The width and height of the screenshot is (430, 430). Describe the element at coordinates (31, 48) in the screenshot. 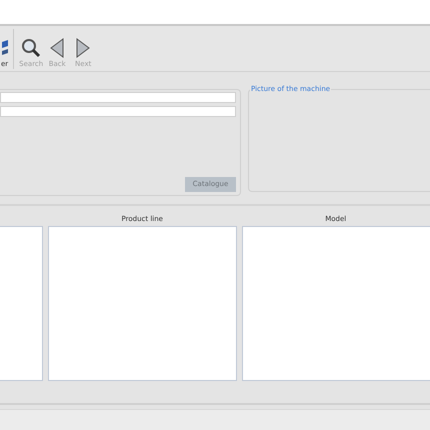

I see `search-icon` at that location.